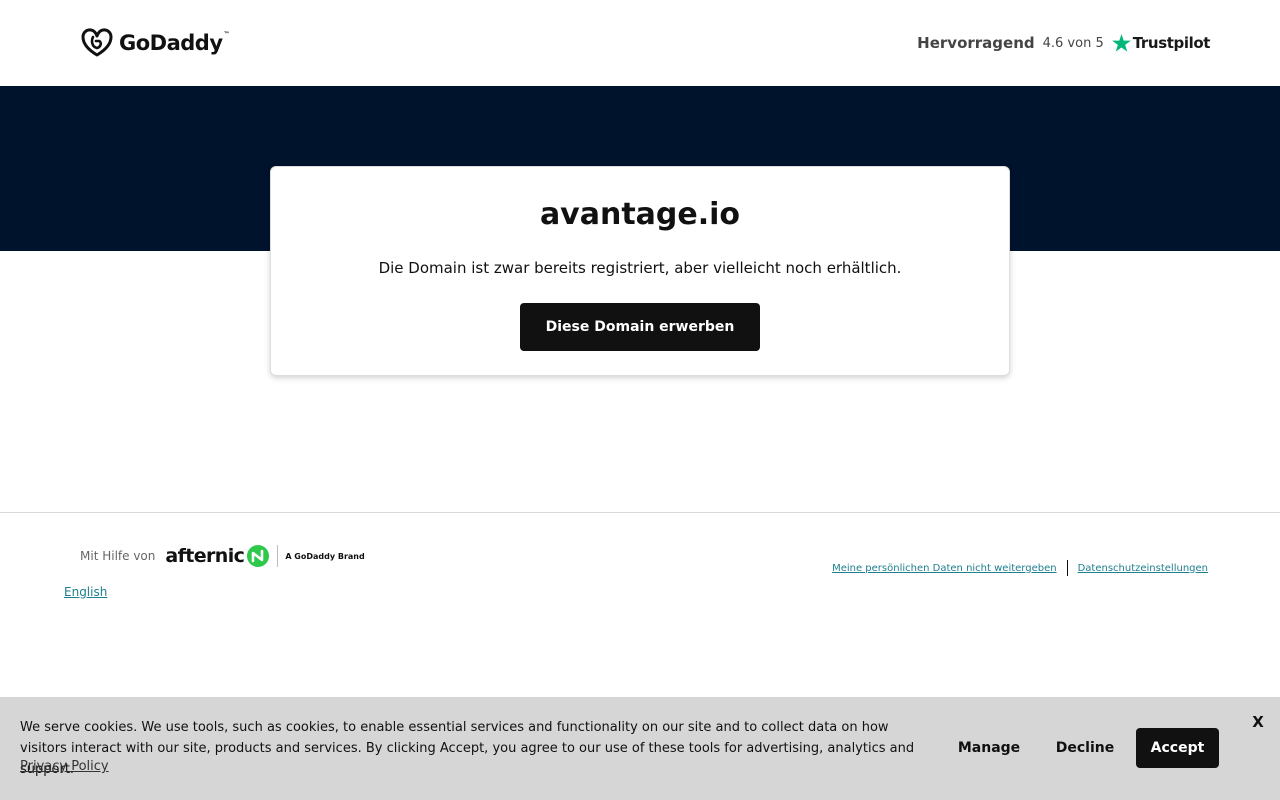 This screenshot has width=1280, height=800. I want to click on buy-domain-button: Diese Domain erwerben, so click(640, 327).